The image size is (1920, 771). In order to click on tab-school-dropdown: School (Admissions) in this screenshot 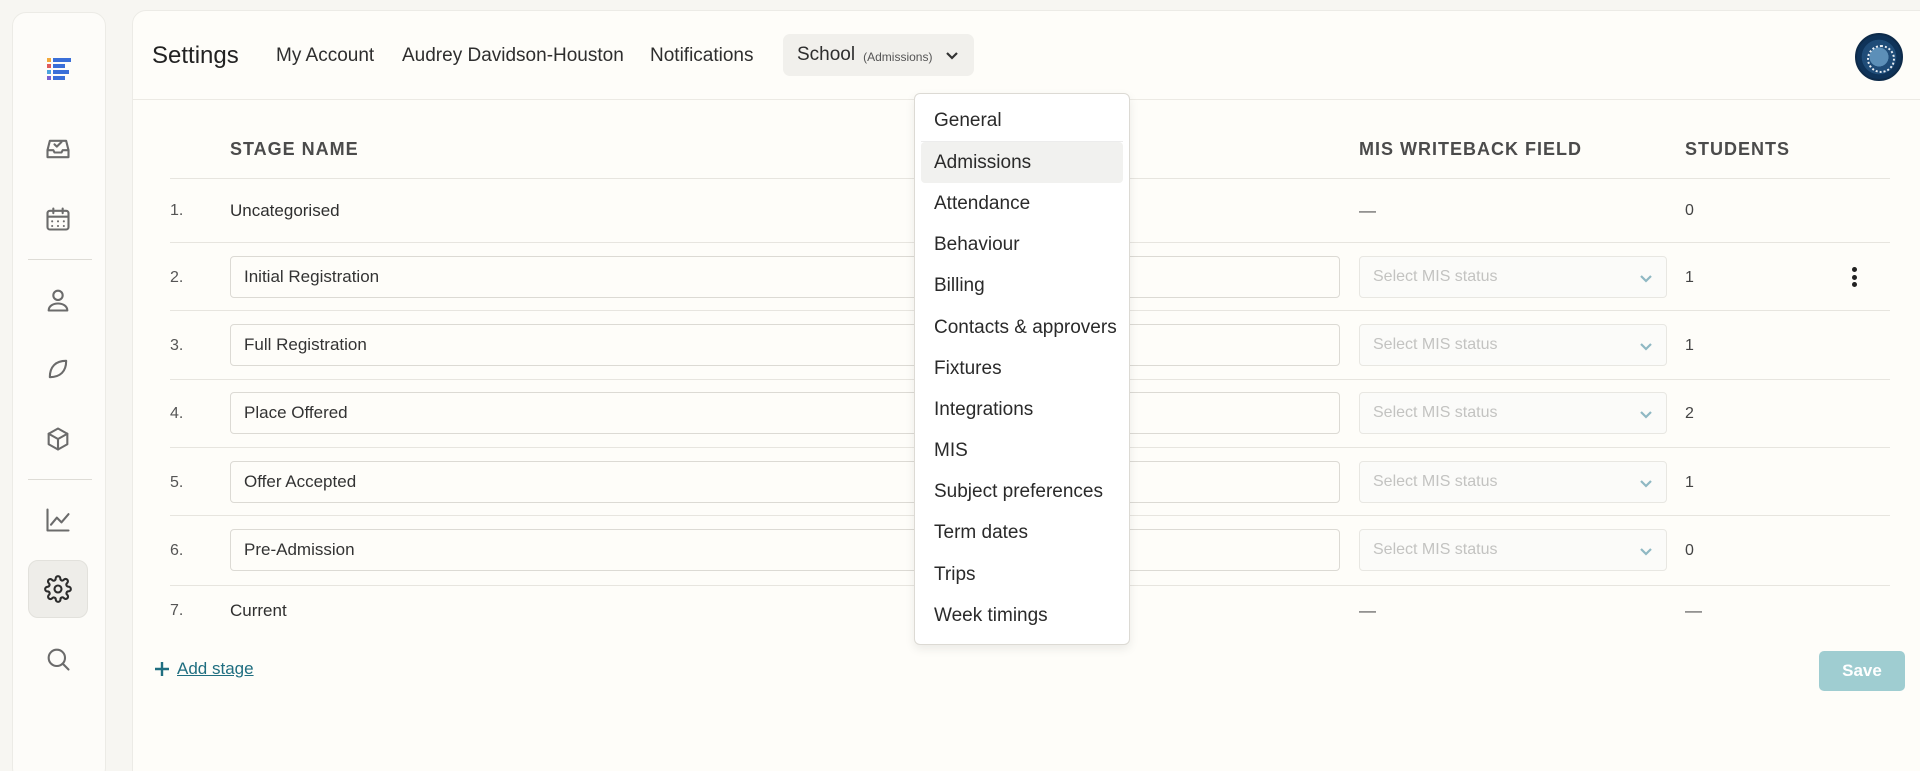, I will do `click(879, 55)`.